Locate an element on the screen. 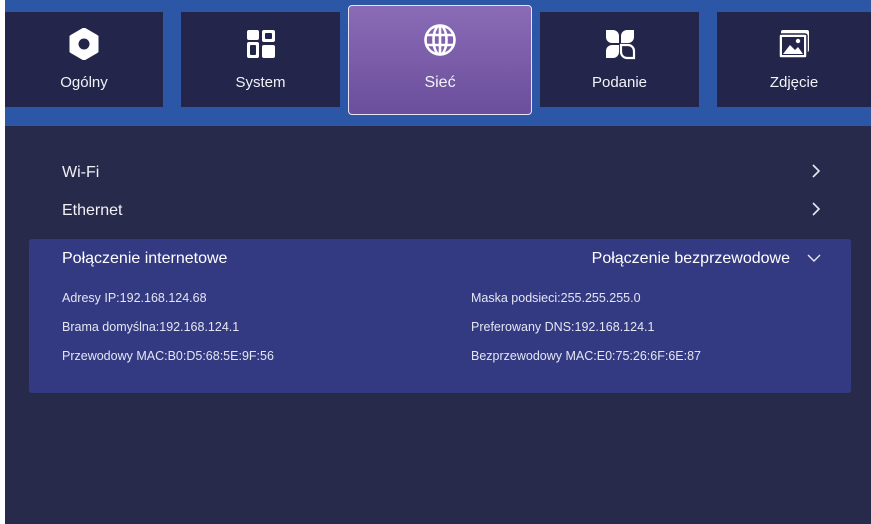 The height and width of the screenshot is (524, 871). wifi-label: Wi-Fi is located at coordinates (81, 172).